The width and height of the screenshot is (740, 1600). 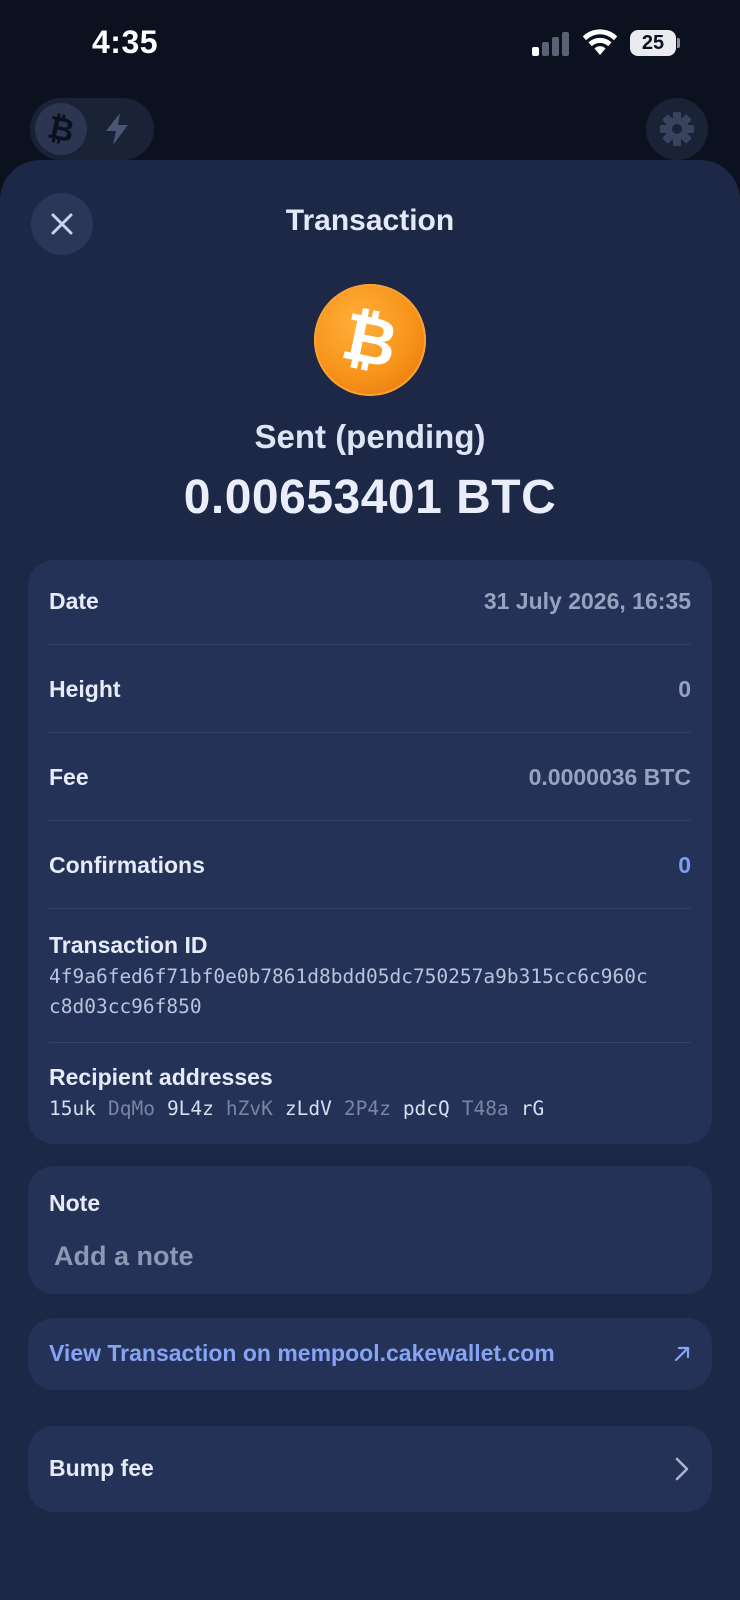 What do you see at coordinates (85, 689) in the screenshot?
I see `height-label: Height` at bounding box center [85, 689].